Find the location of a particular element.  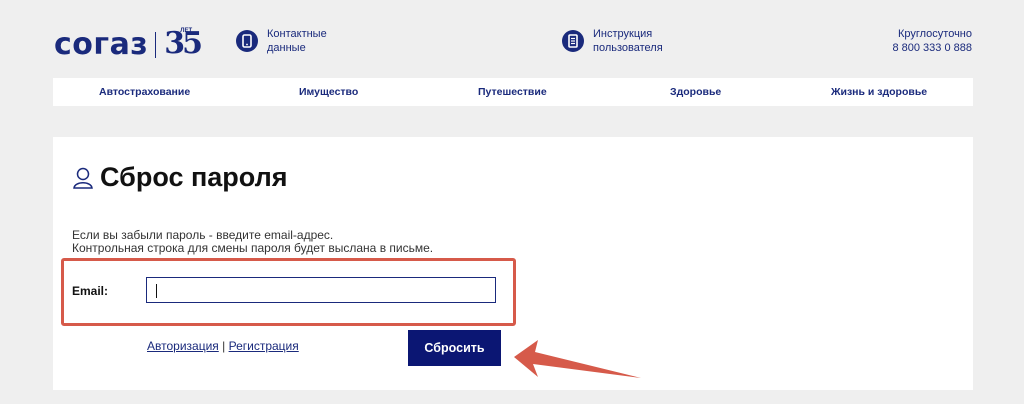

register-link: Регистрация is located at coordinates (264, 346).